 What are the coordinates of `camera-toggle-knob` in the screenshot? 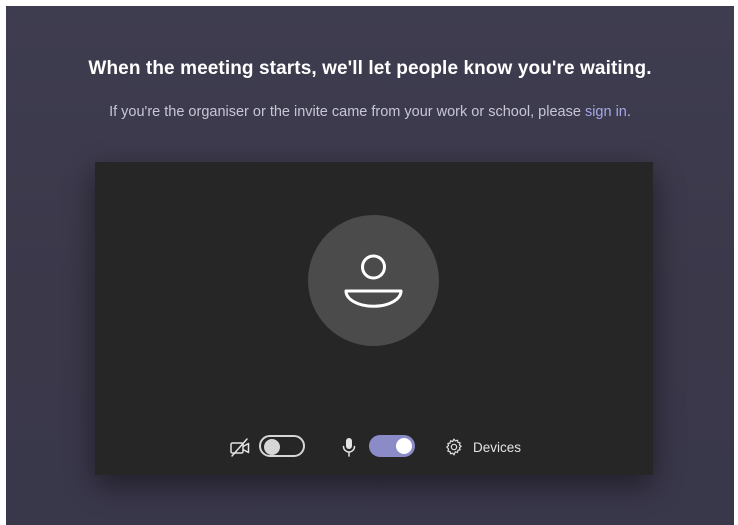 It's located at (272, 447).